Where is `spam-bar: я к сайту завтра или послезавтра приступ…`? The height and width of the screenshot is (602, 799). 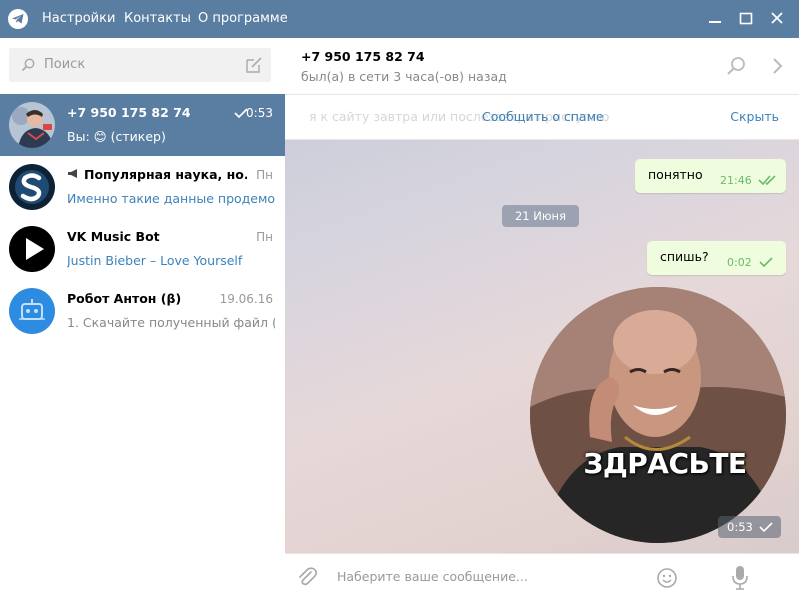
spam-bar: я к сайту завтра или послезавтра приступ… is located at coordinates (542, 117).